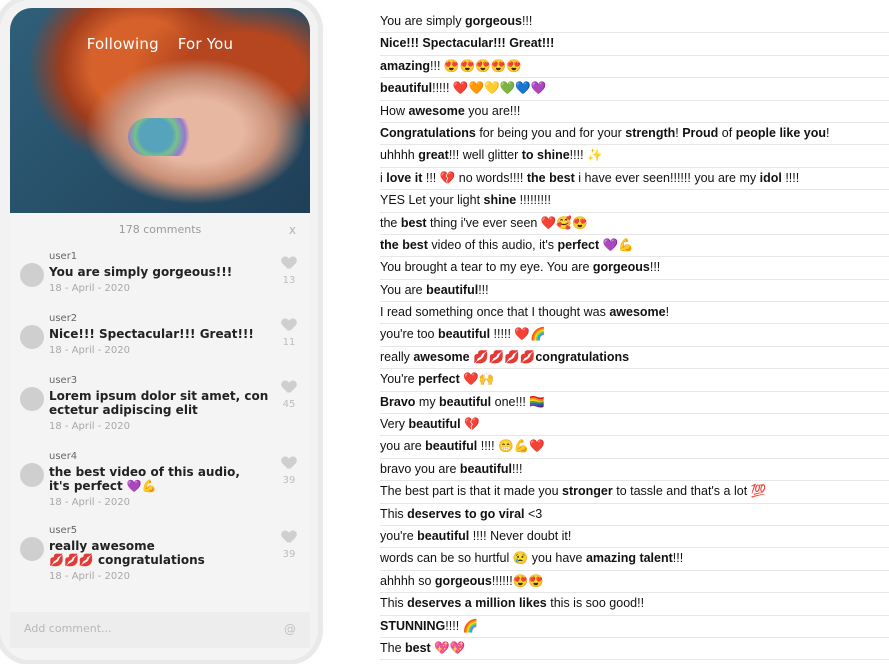 The image size is (889, 664). Describe the element at coordinates (290, 629) in the screenshot. I see `mention-icon: @` at that location.